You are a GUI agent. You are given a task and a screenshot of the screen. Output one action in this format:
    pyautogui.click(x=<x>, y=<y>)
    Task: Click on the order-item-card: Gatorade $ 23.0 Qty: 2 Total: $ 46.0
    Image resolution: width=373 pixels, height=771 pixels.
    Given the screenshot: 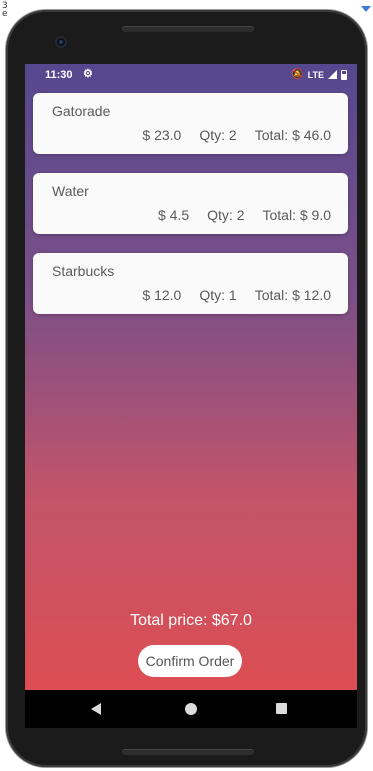 What is the action you would take?
    pyautogui.click(x=190, y=123)
    